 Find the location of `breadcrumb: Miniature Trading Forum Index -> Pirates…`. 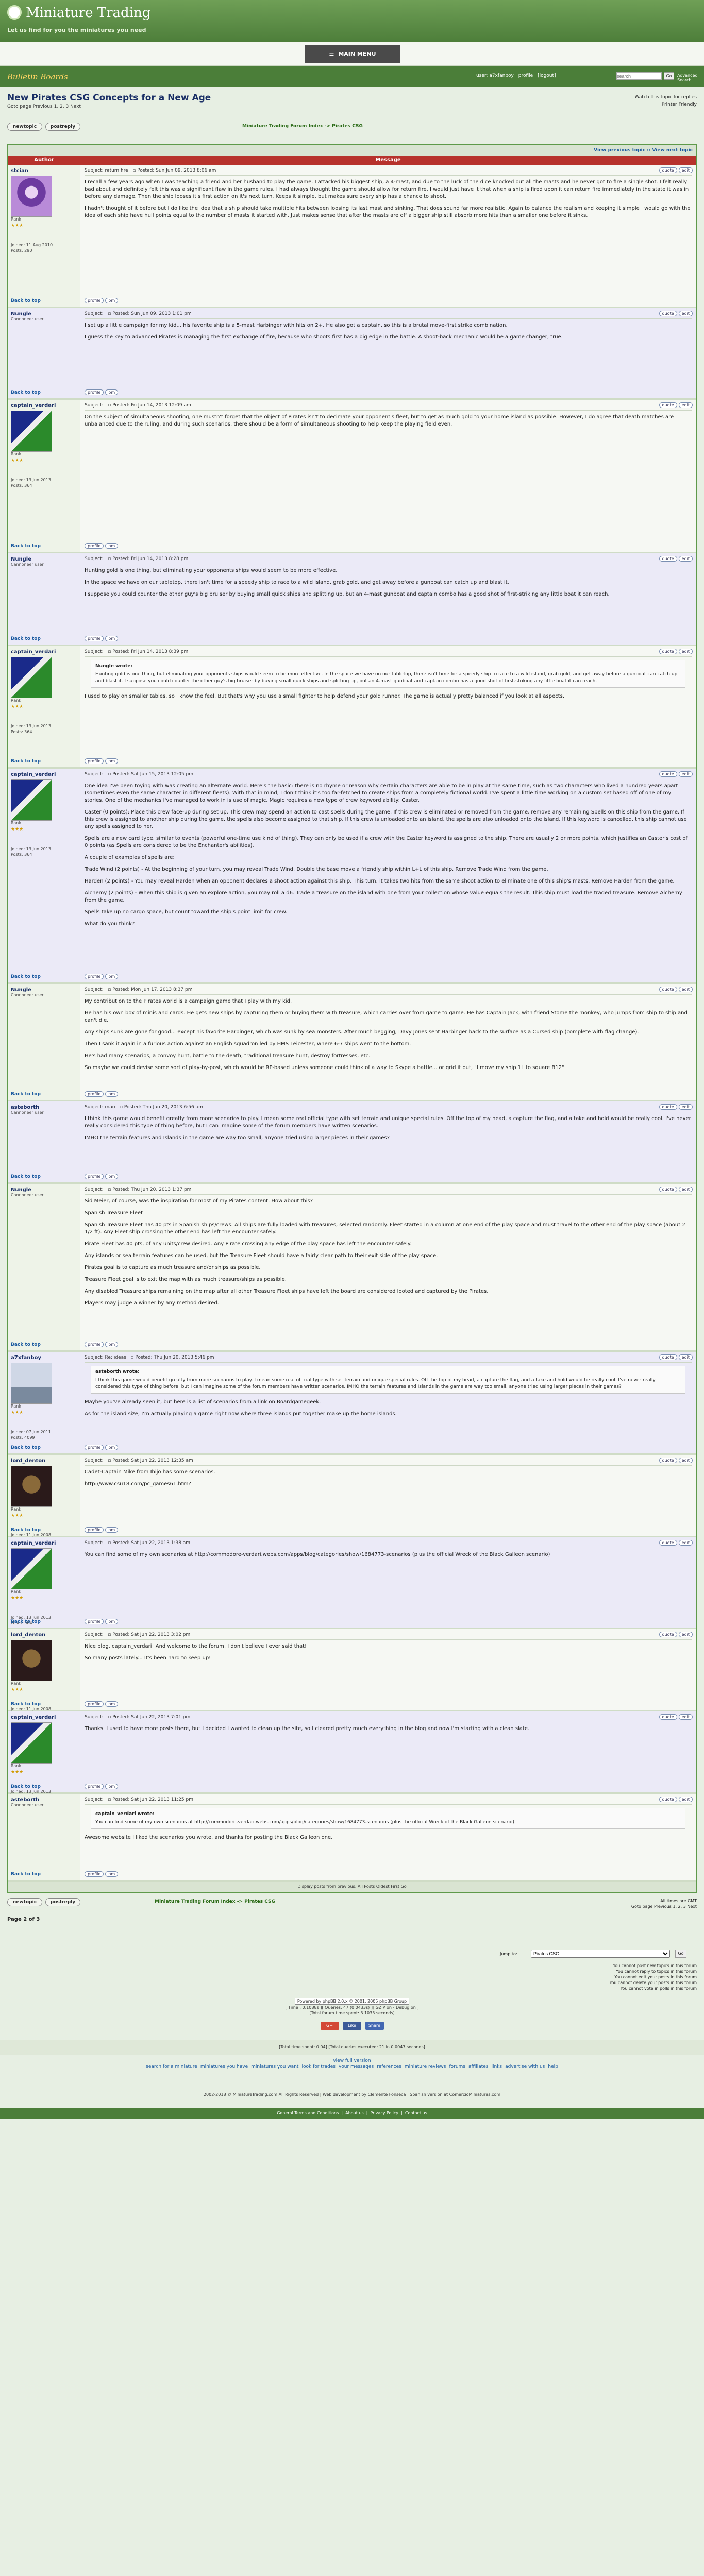

breadcrumb: Miniature Trading Forum Index -> Pirates… is located at coordinates (302, 127).